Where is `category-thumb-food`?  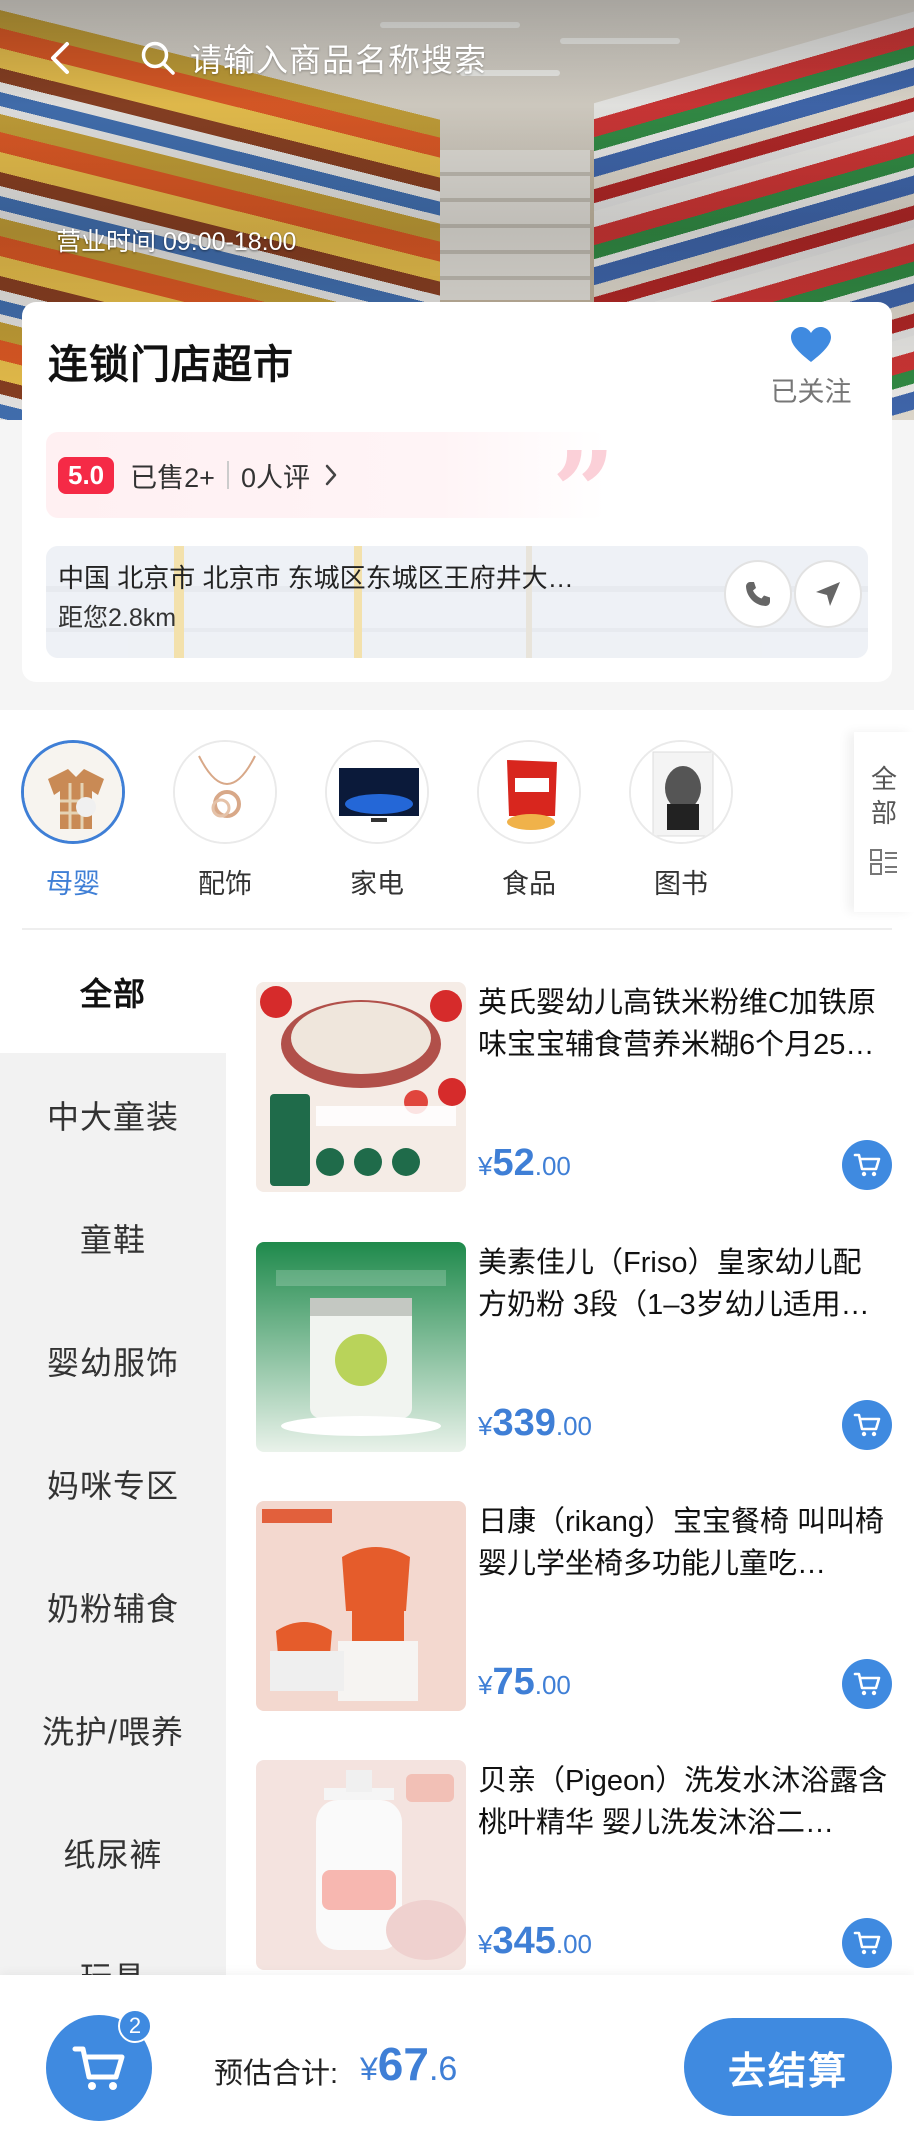 category-thumb-food is located at coordinates (529, 792).